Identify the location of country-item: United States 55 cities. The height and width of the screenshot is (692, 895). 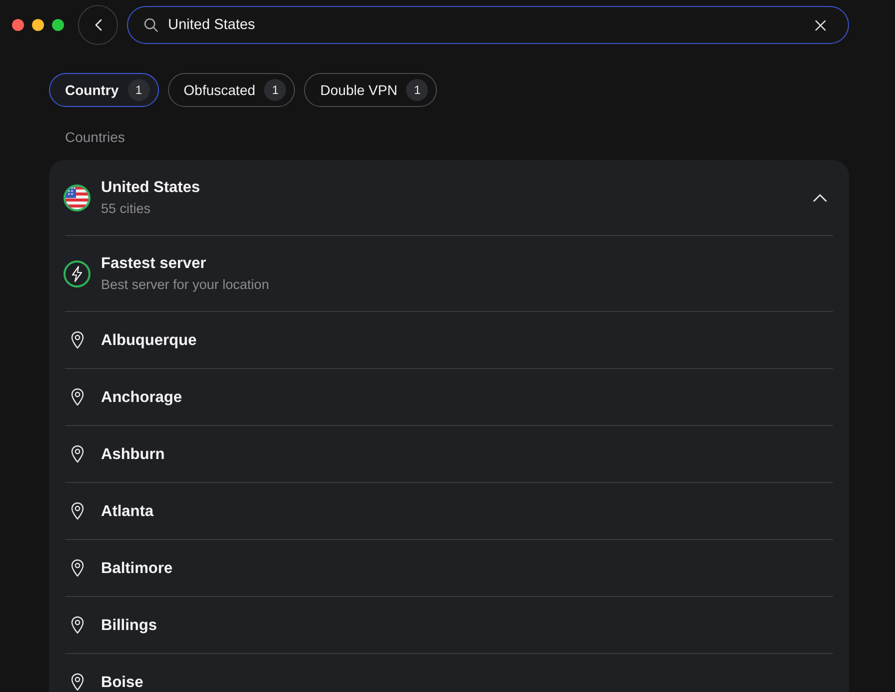
(449, 198).